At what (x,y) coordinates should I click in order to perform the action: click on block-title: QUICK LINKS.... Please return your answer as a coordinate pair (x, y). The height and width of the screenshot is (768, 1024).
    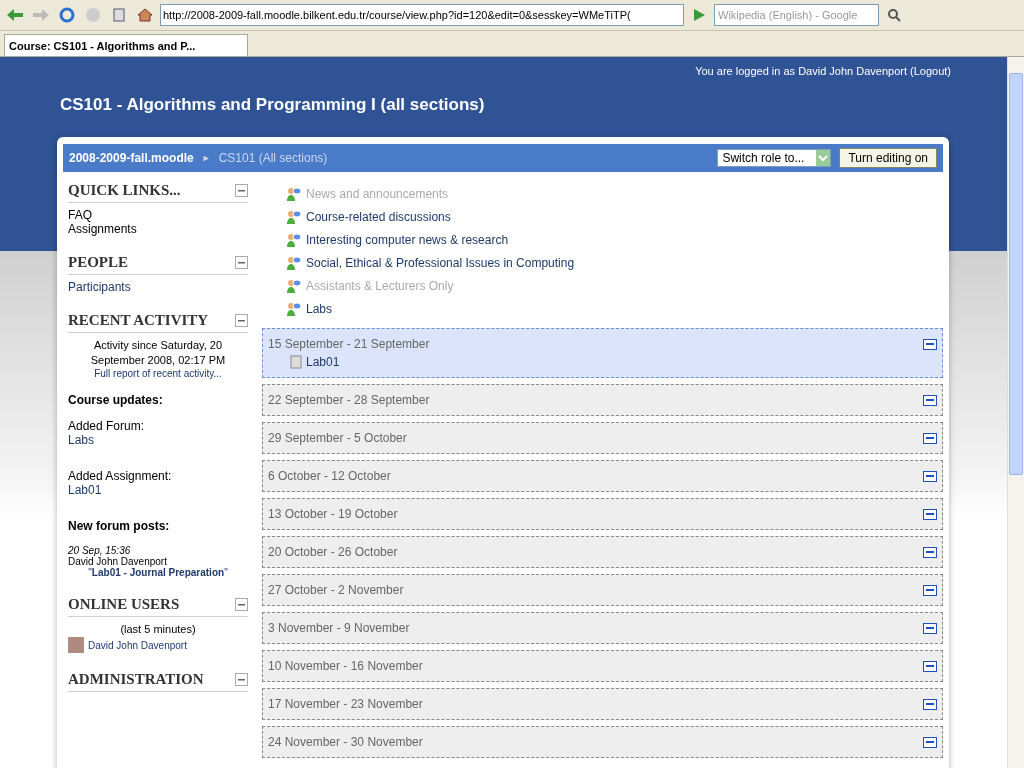
    Looking at the image, I should click on (124, 190).